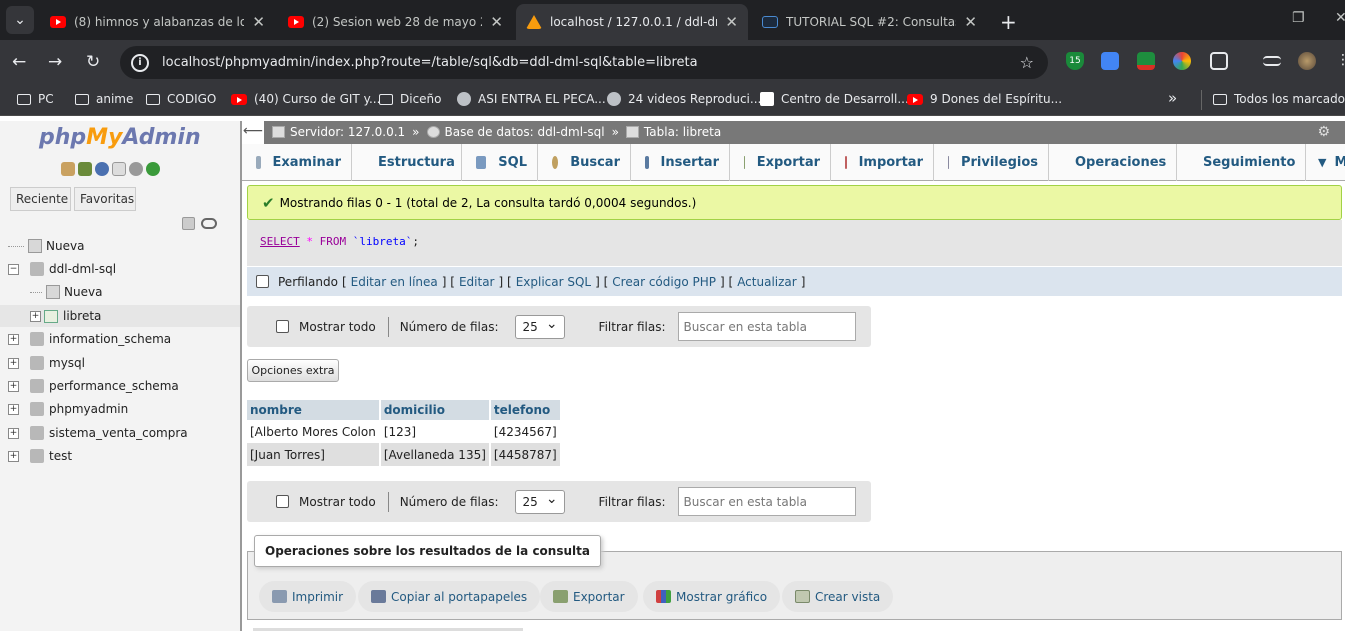  Describe the element at coordinates (766, 501) in the screenshot. I see `filter-rows-input: Buscar en esta tabla` at that location.